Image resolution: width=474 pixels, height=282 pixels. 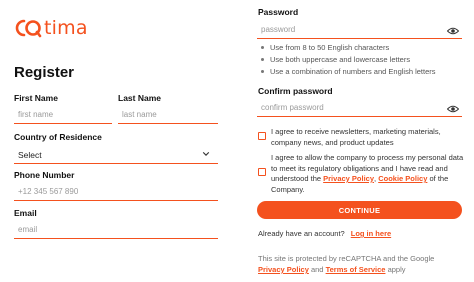 I want to click on newsletter-checkbox, so click(x=262, y=136).